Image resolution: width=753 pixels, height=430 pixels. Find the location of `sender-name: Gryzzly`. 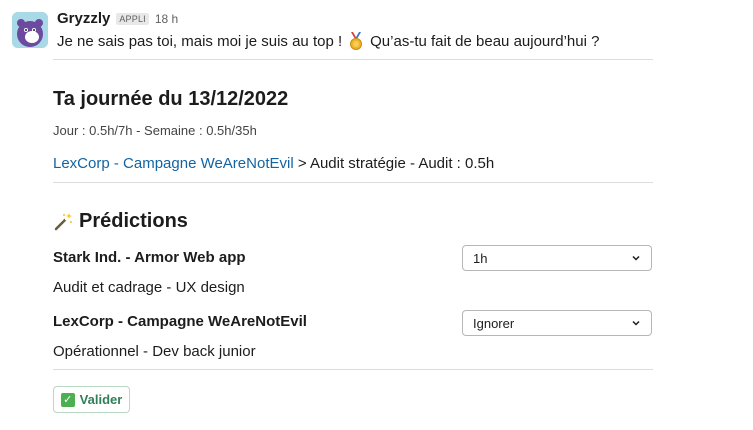

sender-name: Gryzzly is located at coordinates (83, 18).